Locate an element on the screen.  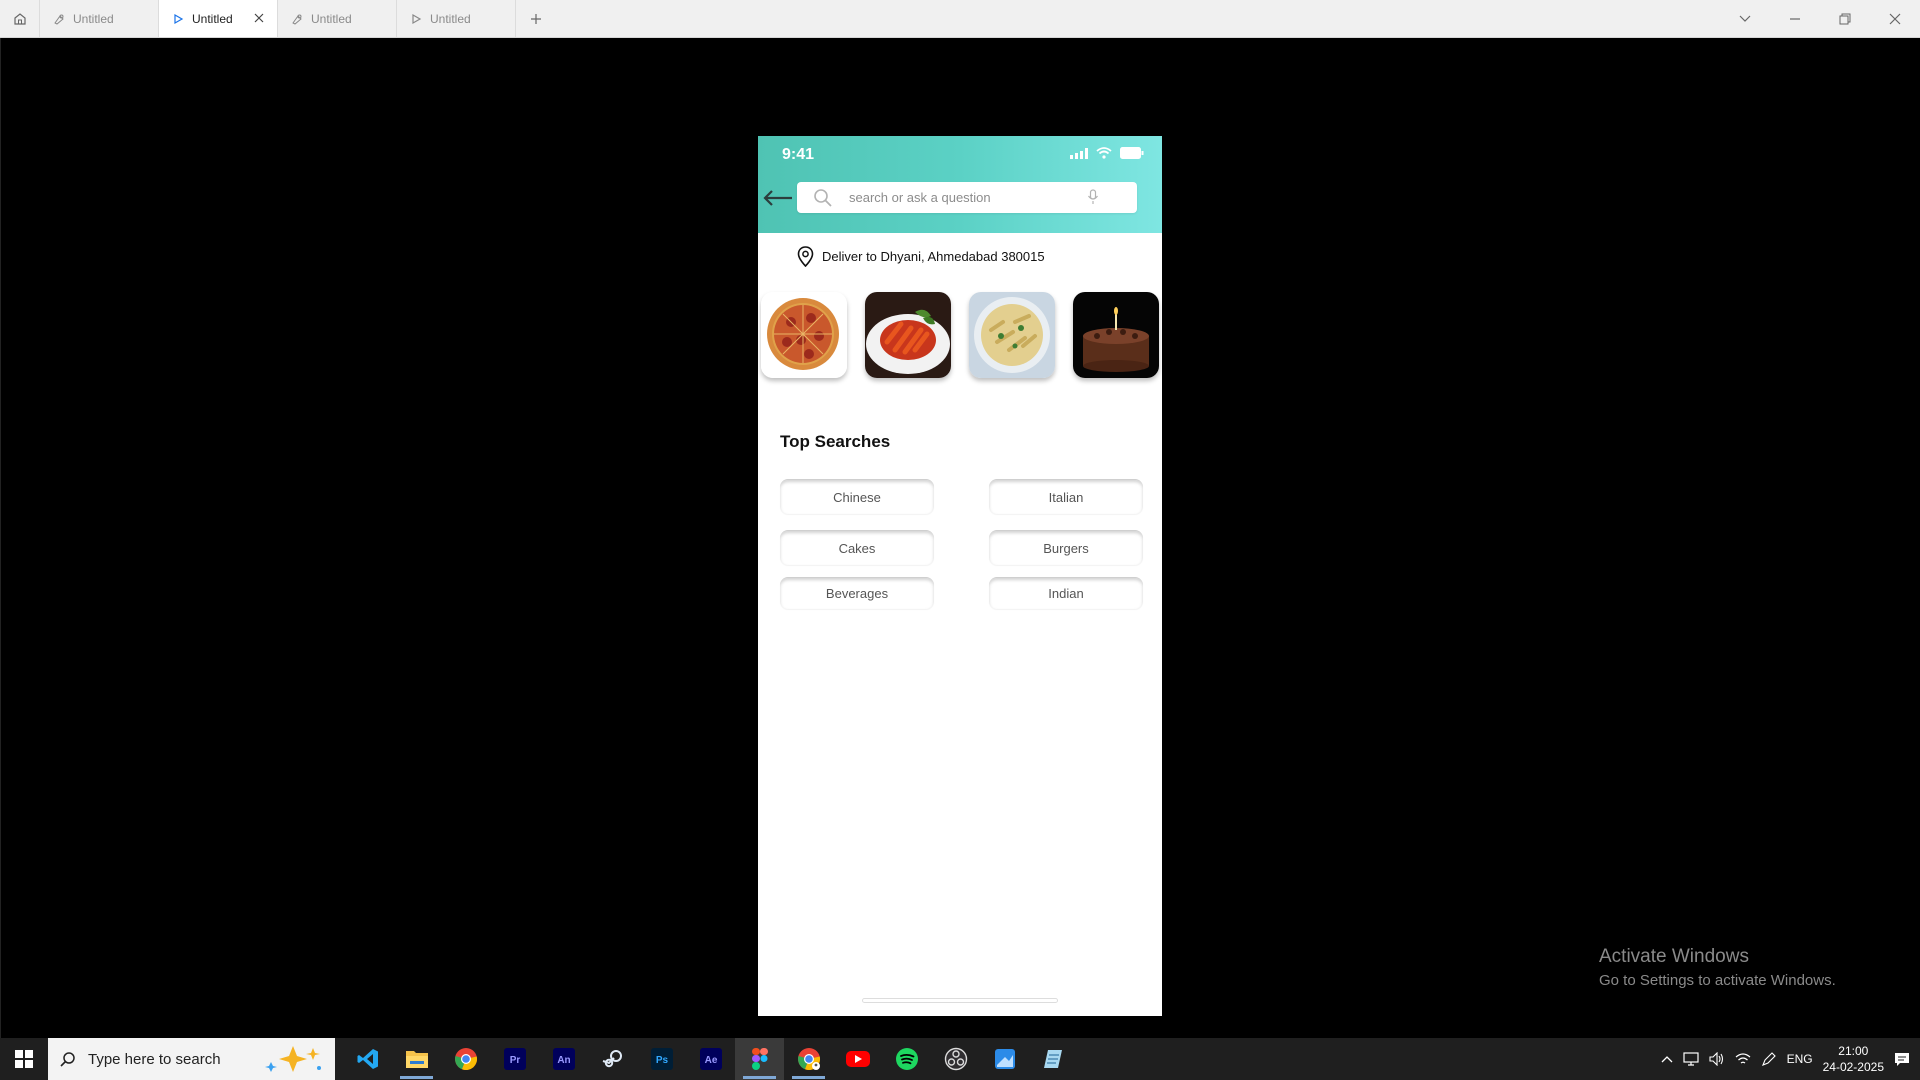
file-explorer-icon is located at coordinates (416, 1059).